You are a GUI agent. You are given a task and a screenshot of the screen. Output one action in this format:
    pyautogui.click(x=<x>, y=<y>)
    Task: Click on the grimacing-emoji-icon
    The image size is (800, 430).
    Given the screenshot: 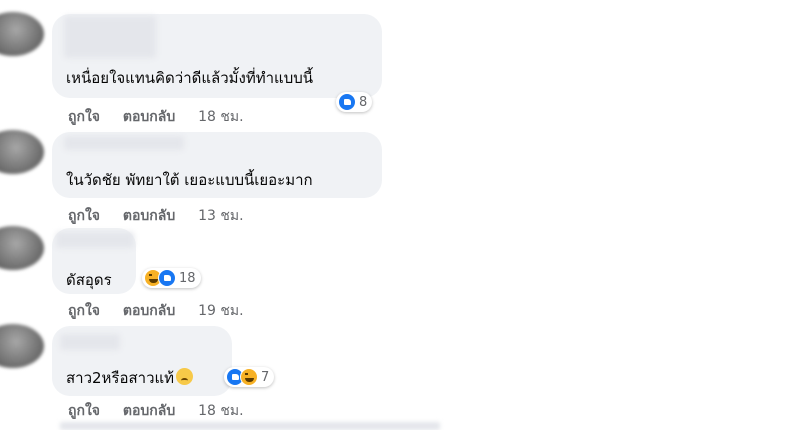 What is the action you would take?
    pyautogui.click(x=185, y=376)
    